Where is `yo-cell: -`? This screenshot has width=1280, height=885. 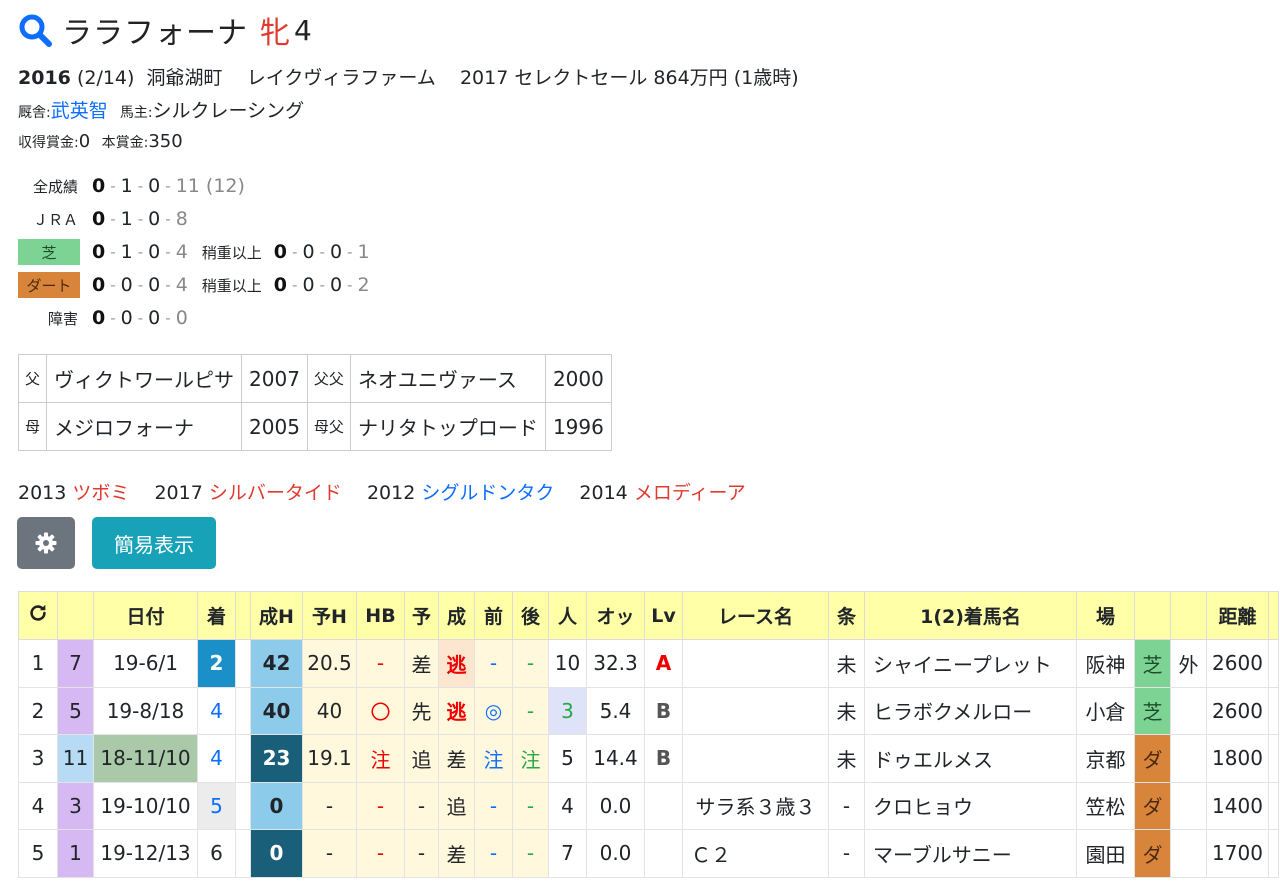 yo-cell: - is located at coordinates (421, 805).